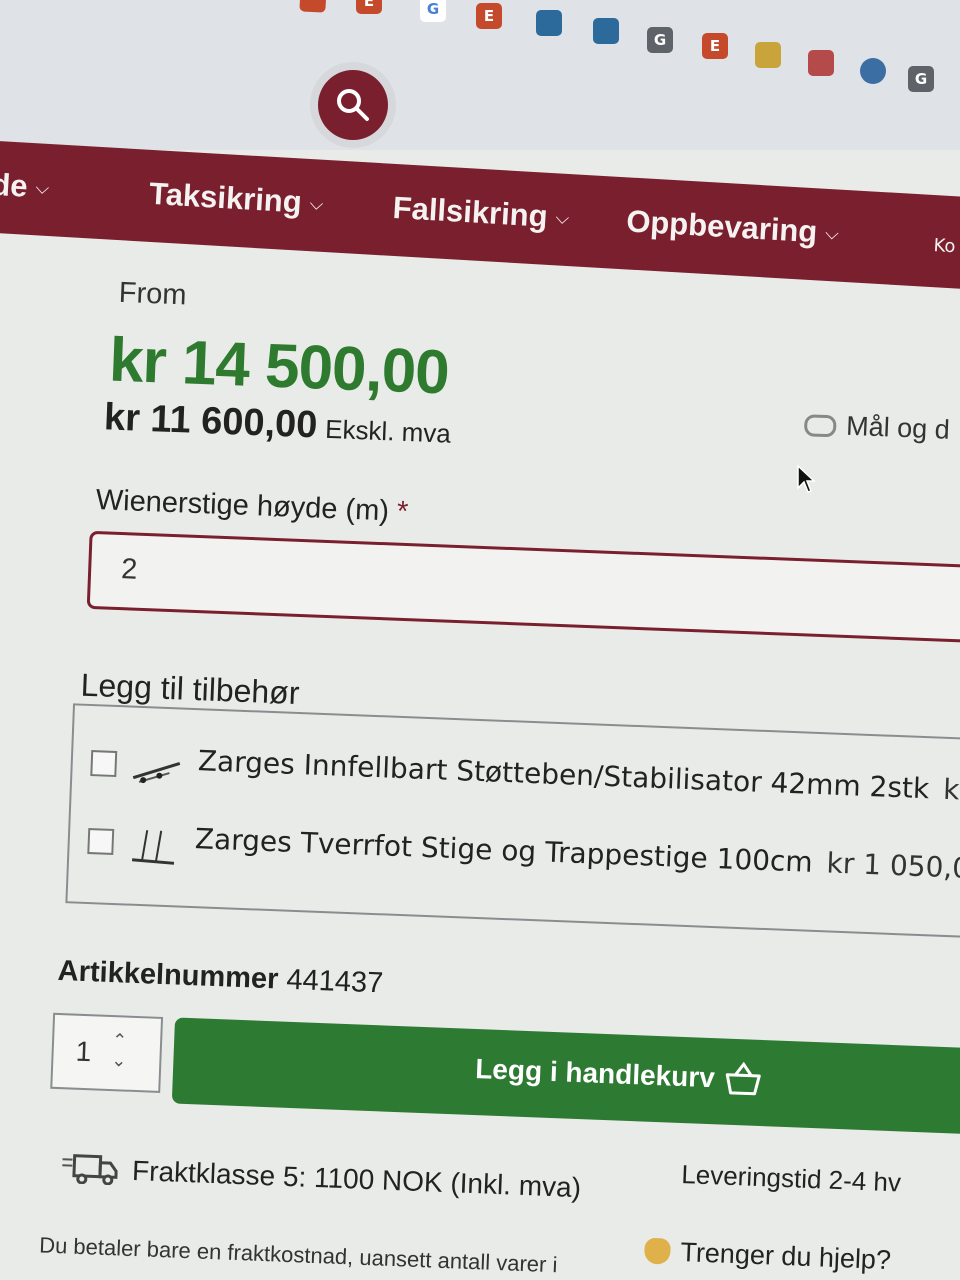 The image size is (960, 1280). I want to click on height-label: Wienerstige høyde (m) *, so click(252, 506).